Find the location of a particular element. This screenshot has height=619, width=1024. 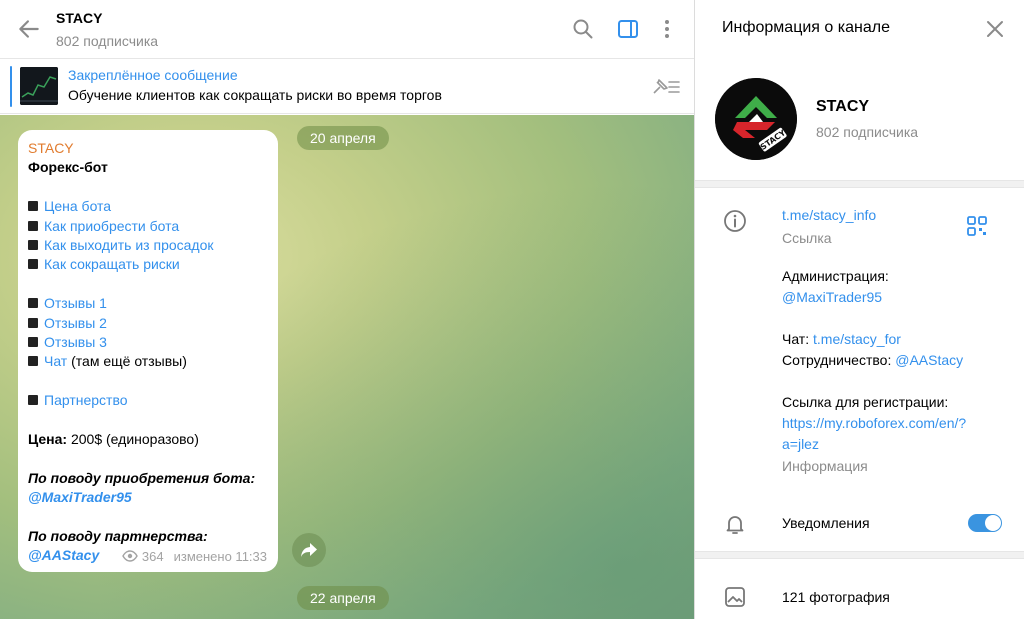

close-icon is located at coordinates (995, 29).